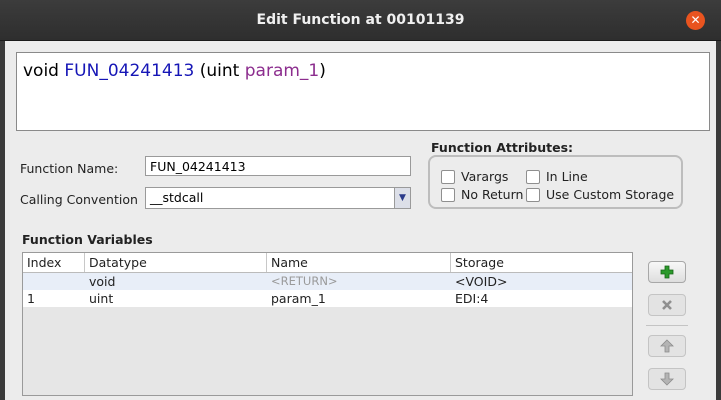 The width and height of the screenshot is (721, 400). What do you see at coordinates (492, 194) in the screenshot?
I see `no-return-label: No Return` at bounding box center [492, 194].